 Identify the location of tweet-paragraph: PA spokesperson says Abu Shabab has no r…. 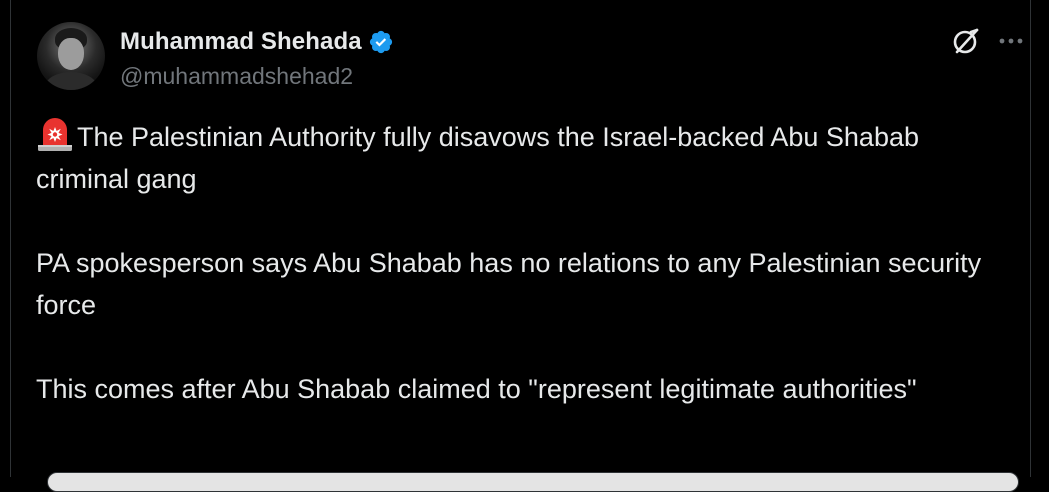
(509, 284).